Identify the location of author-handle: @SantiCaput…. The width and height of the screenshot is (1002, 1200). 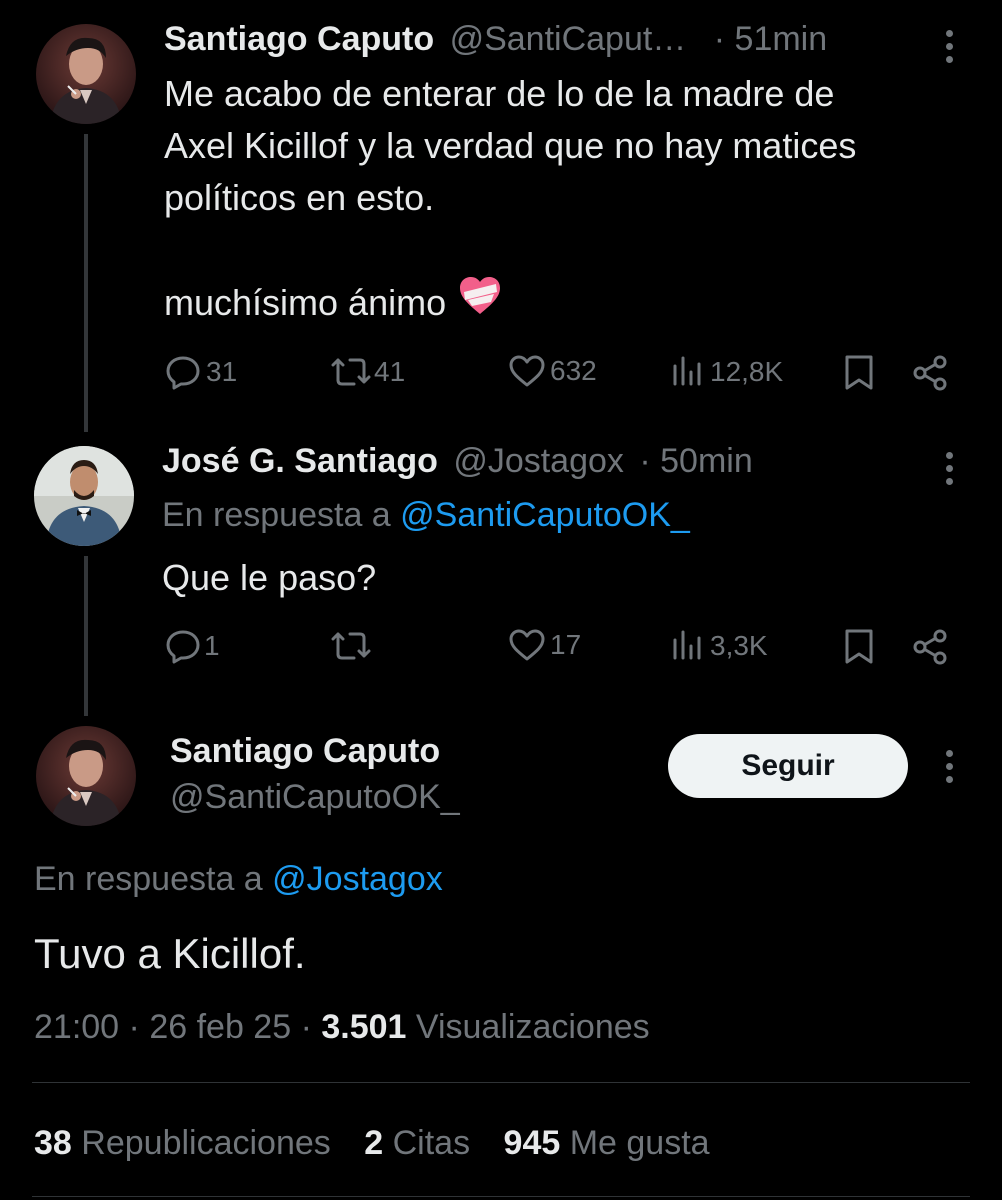
(568, 39).